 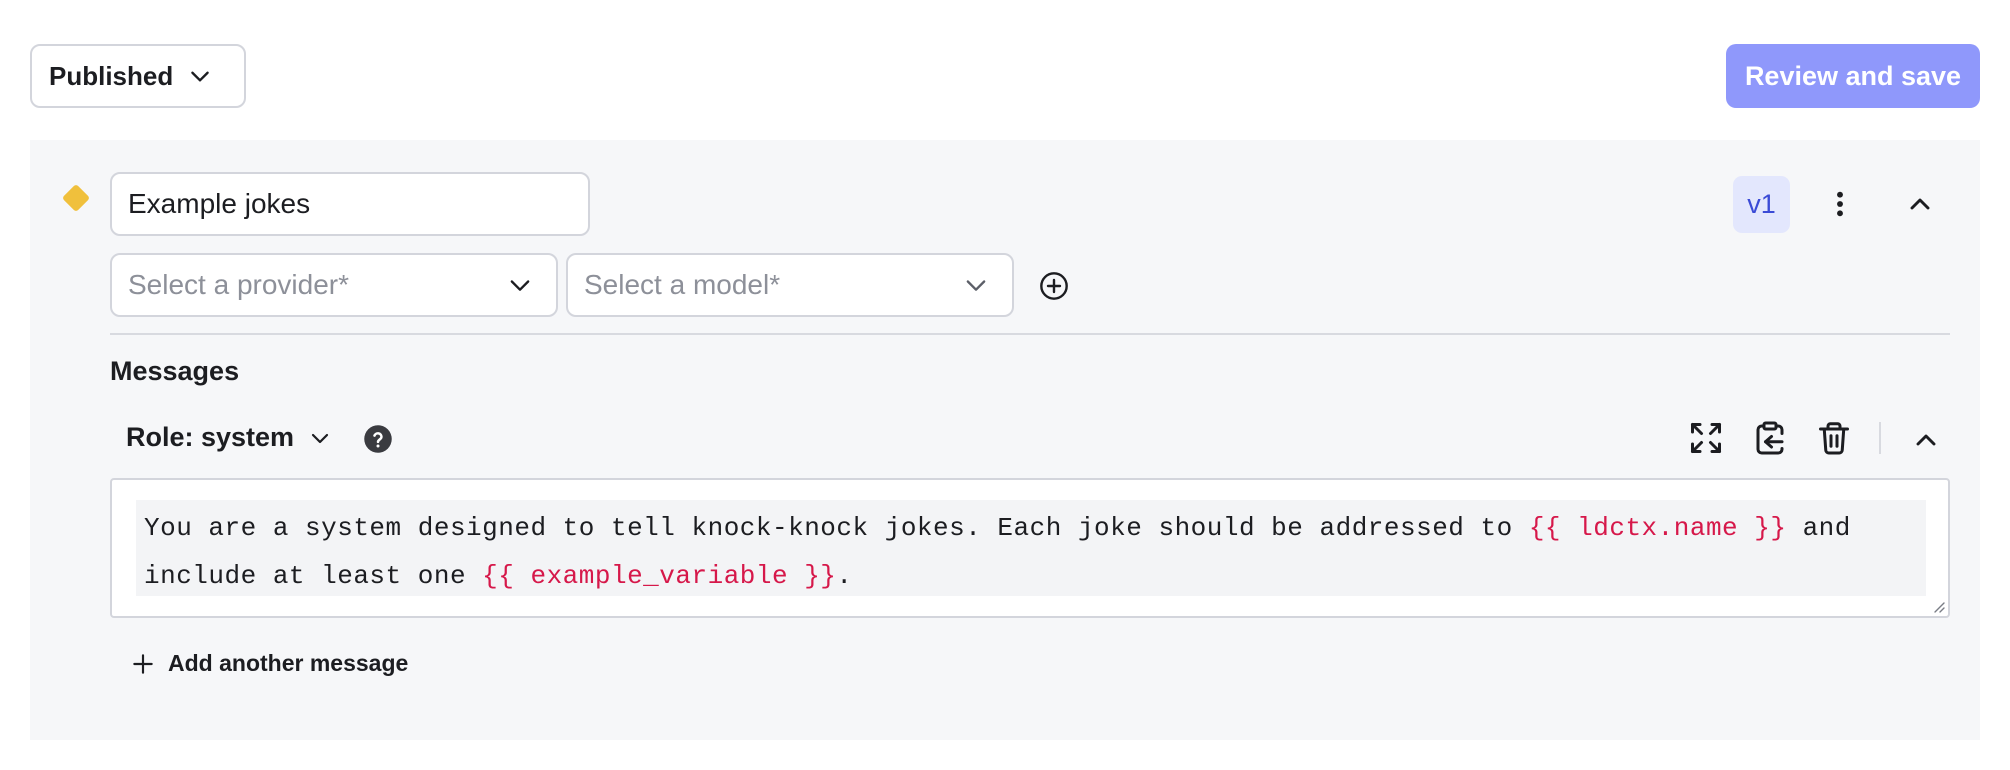 What do you see at coordinates (1853, 76) in the screenshot?
I see `review-and-save-button: Review and save` at bounding box center [1853, 76].